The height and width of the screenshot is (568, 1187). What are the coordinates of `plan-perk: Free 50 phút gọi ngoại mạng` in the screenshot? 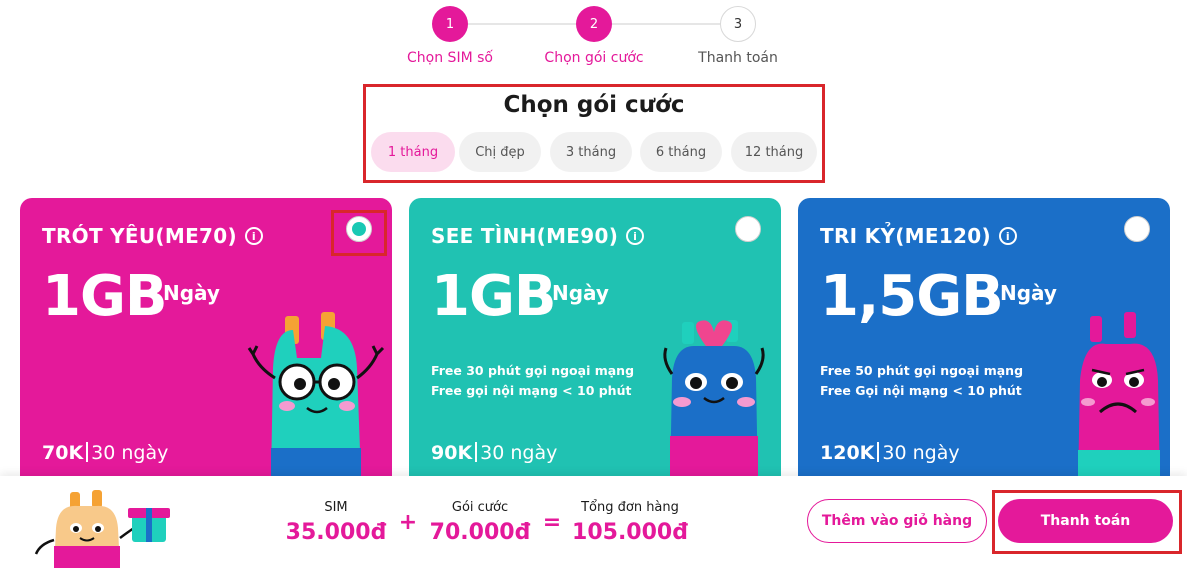 It's located at (922, 370).